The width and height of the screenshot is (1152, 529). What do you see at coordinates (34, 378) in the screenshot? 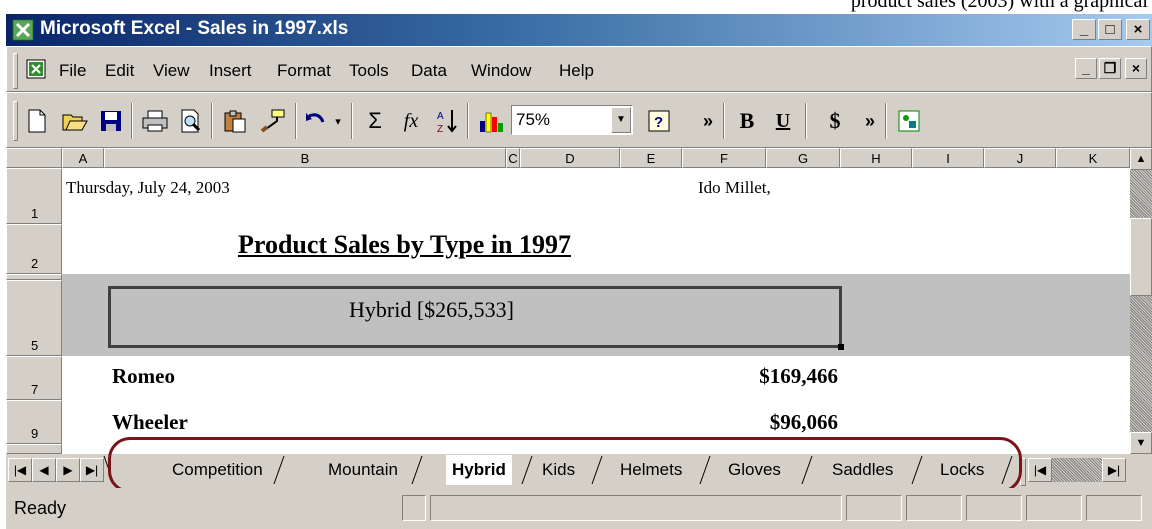
I see `row-header-7: 7` at bounding box center [34, 378].